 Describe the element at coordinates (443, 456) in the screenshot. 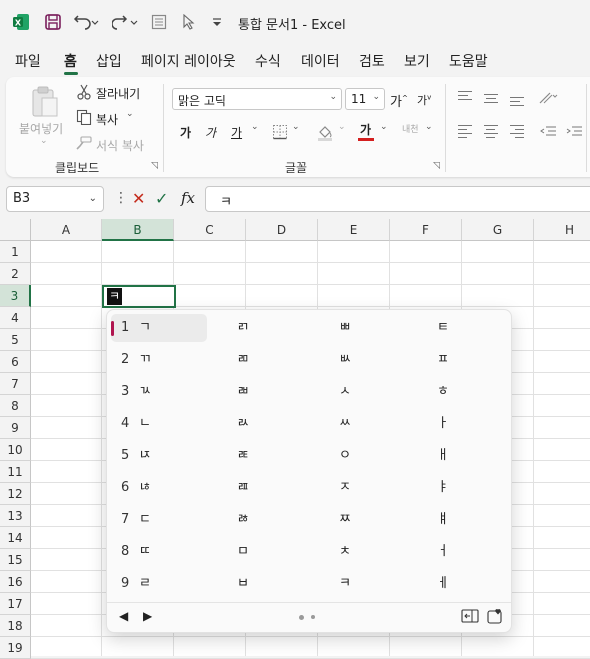

I see `ime-candidate: ㅐ` at that location.